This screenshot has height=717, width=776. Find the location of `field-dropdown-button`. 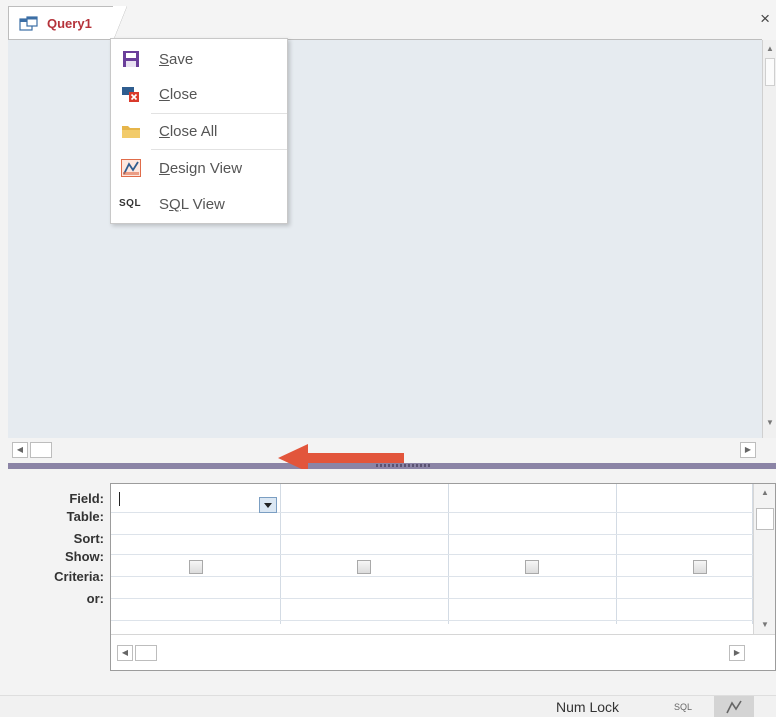

field-dropdown-button is located at coordinates (268, 505).